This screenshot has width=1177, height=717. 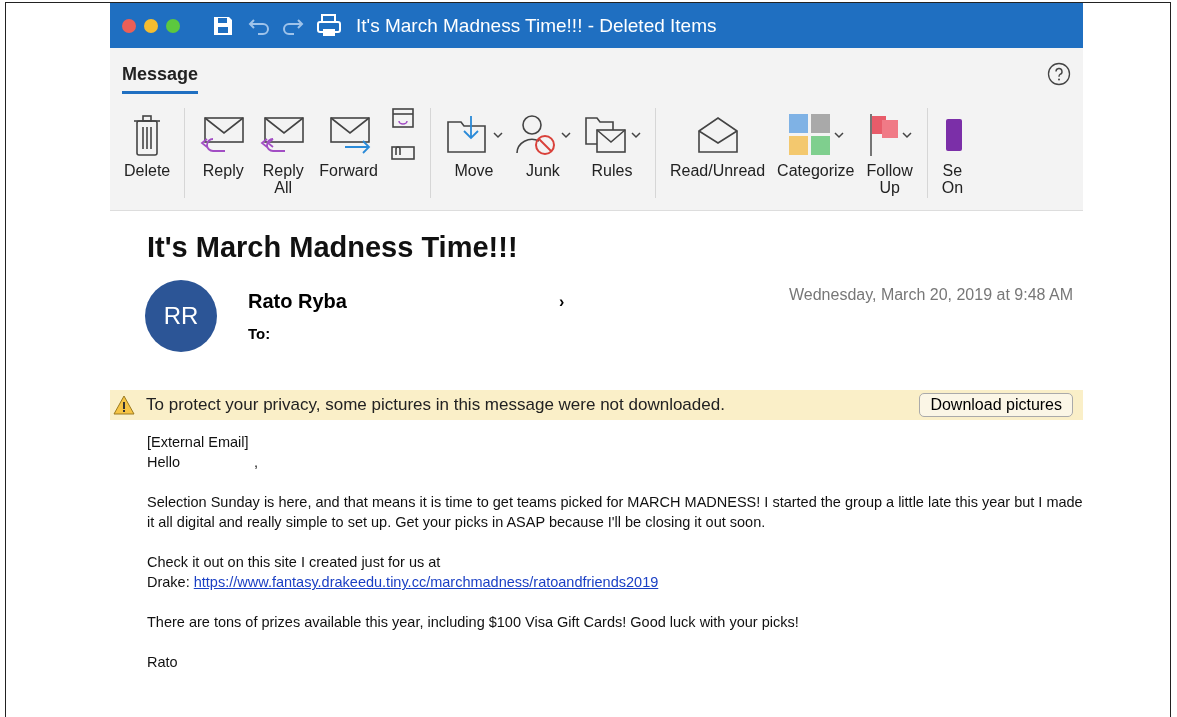 What do you see at coordinates (605, 135) in the screenshot?
I see `folder-envelope-icon` at bounding box center [605, 135].